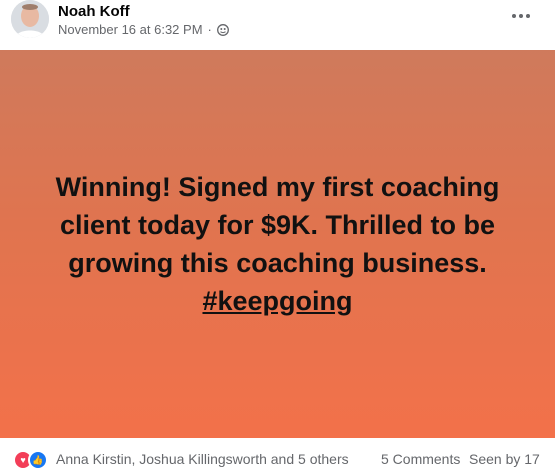  What do you see at coordinates (277, 25) in the screenshot?
I see `post-header: Noah Koff November 16 at 6:32 PM ·` at bounding box center [277, 25].